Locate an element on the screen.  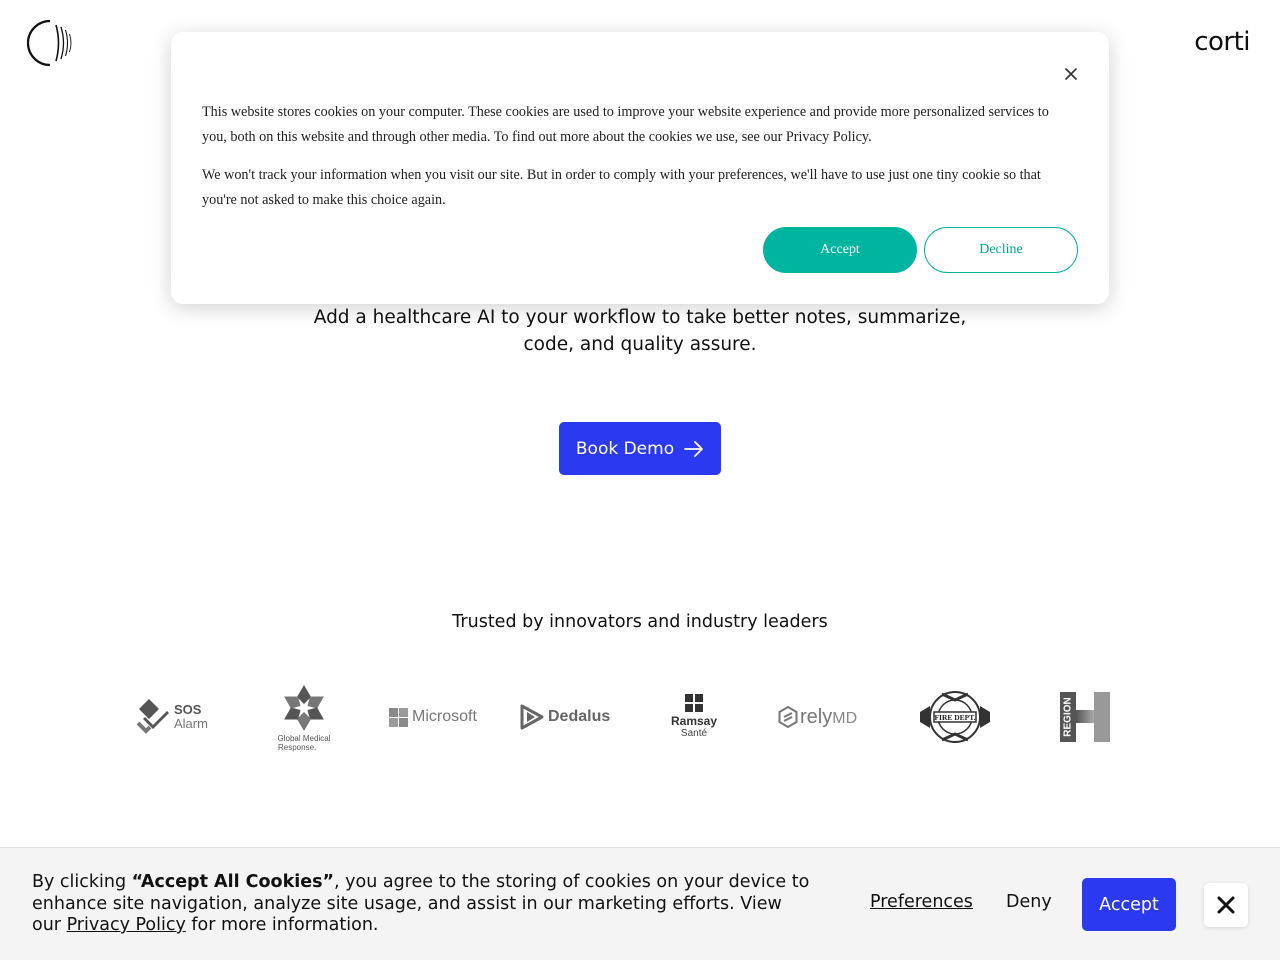
cookie-banner-text-end: for more information. is located at coordinates (282, 925).